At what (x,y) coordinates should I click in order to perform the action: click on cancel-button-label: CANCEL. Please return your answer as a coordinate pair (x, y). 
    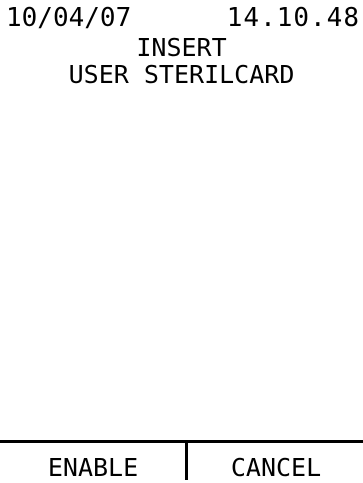
    Looking at the image, I should click on (276, 467).